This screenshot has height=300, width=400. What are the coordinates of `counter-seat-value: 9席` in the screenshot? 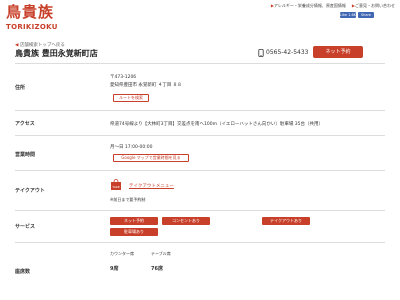 It's located at (114, 269).